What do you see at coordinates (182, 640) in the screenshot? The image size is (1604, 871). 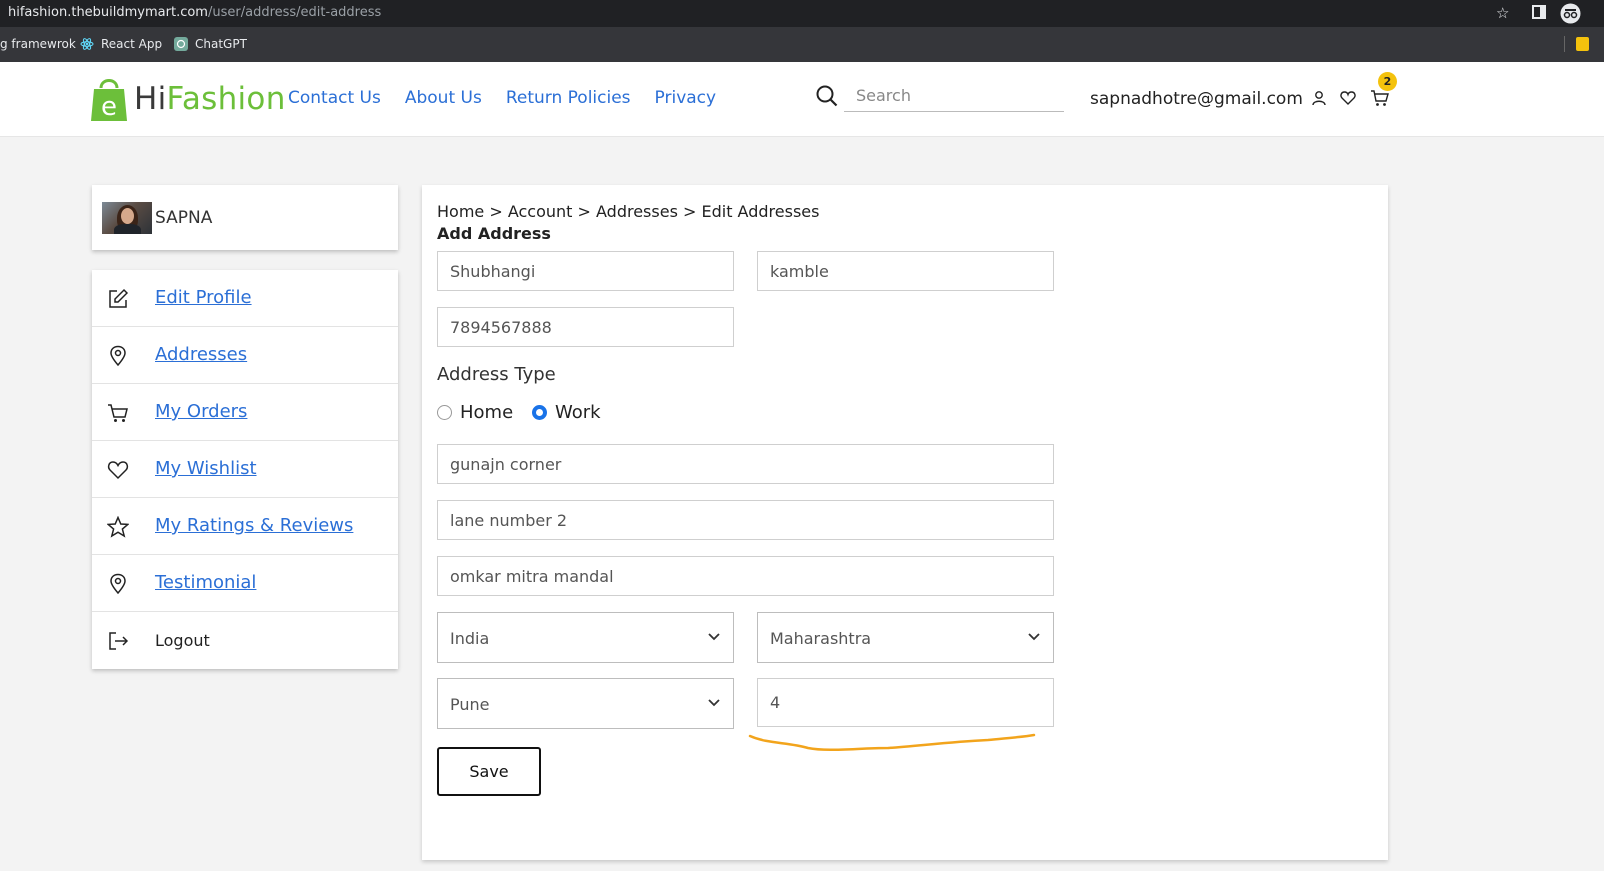 I see `sidebar-item-label: Logout` at bounding box center [182, 640].